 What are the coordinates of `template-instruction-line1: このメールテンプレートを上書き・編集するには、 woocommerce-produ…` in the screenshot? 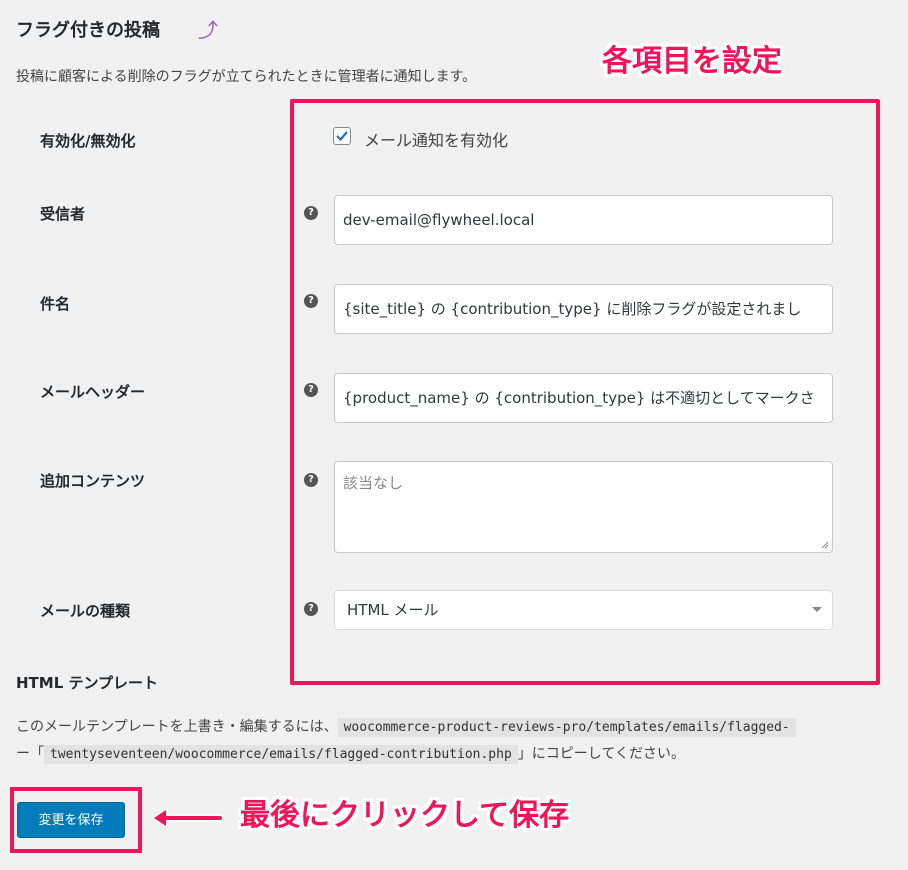 It's located at (406, 726).